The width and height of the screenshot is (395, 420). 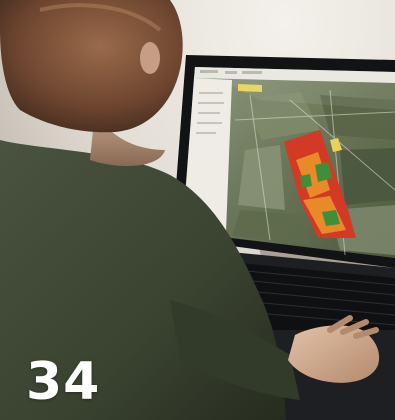 I want to click on page-number: 34, so click(x=63, y=382).